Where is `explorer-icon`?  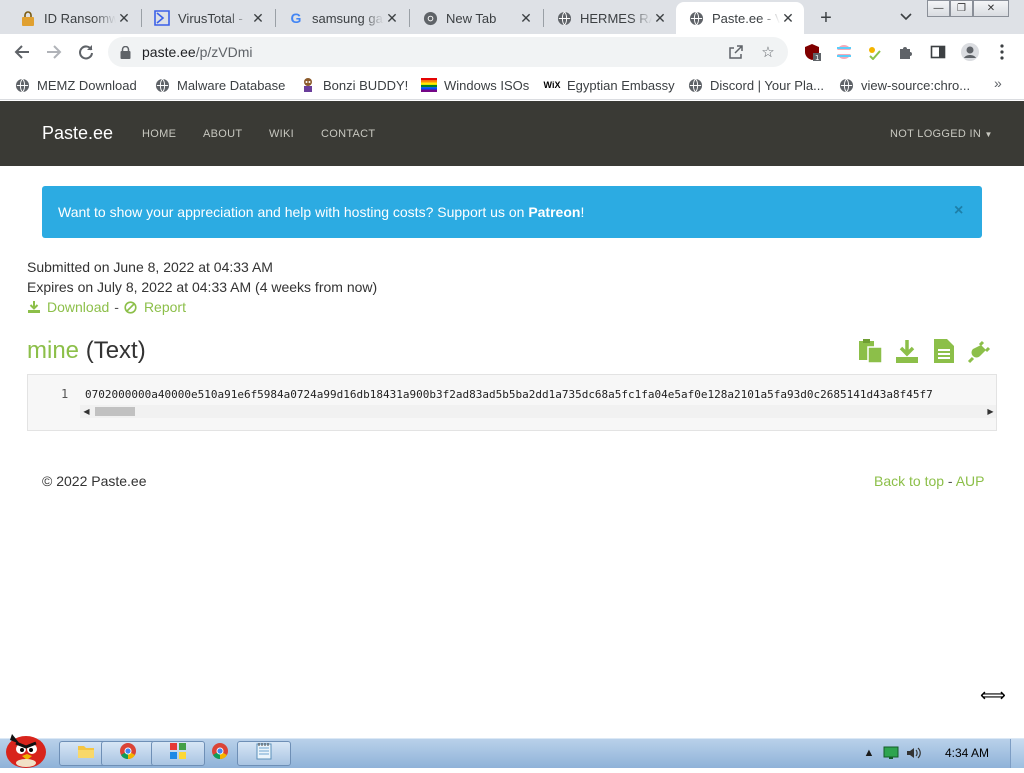
explorer-icon is located at coordinates (86, 753).